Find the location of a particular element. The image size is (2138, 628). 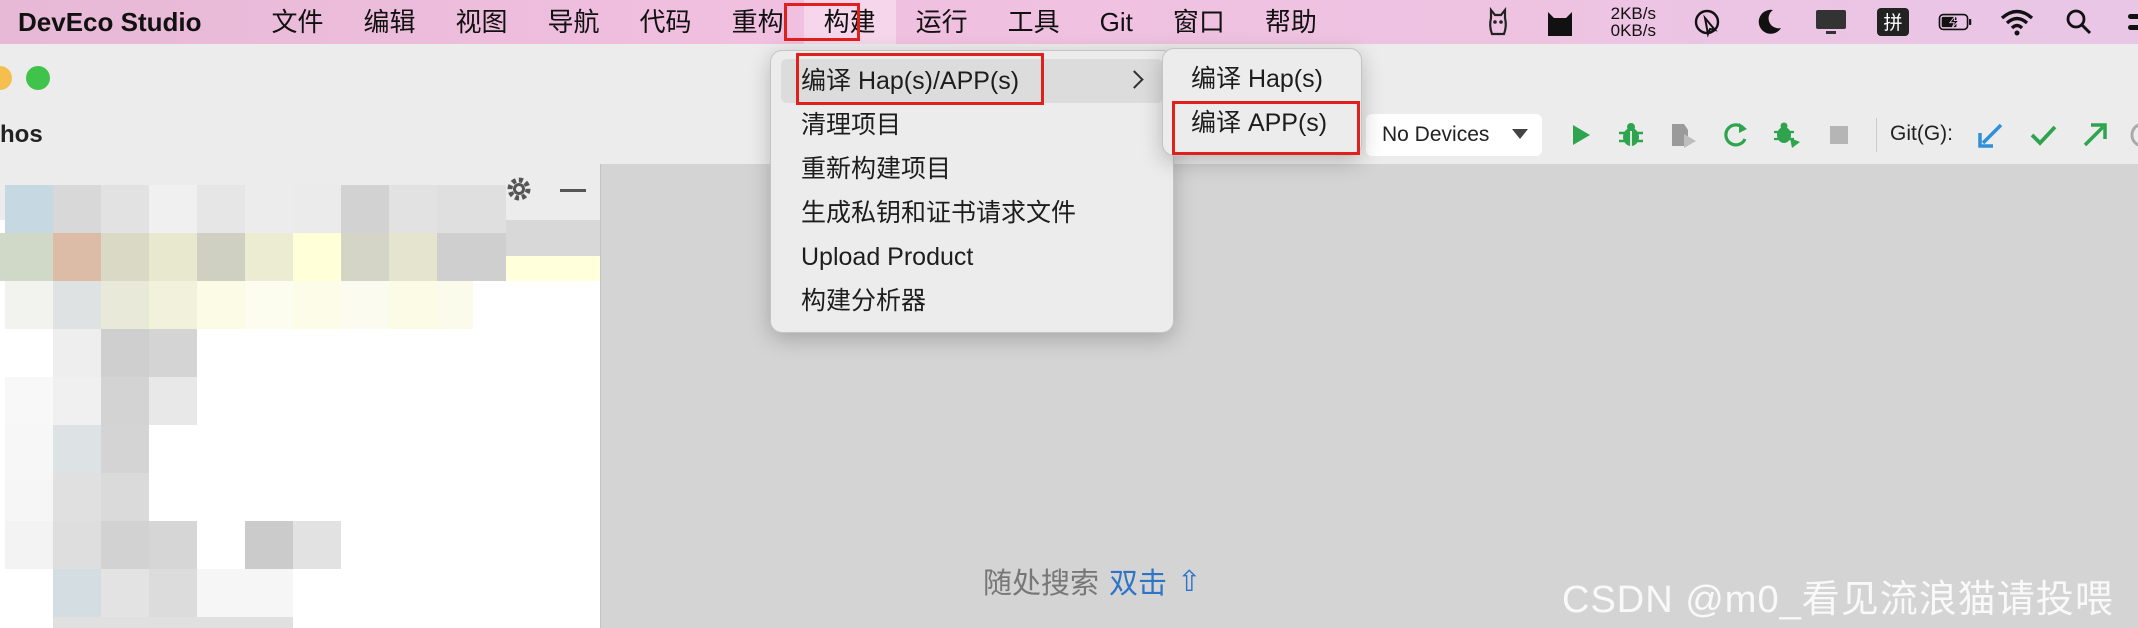

git-push-icon is located at coordinates (2095, 135).